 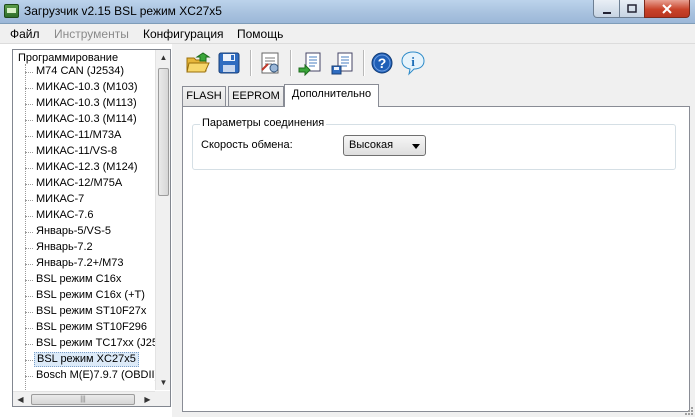 What do you see at coordinates (162, 220) in the screenshot?
I see `tree-vertical-scrollbar: ▲ ▼` at bounding box center [162, 220].